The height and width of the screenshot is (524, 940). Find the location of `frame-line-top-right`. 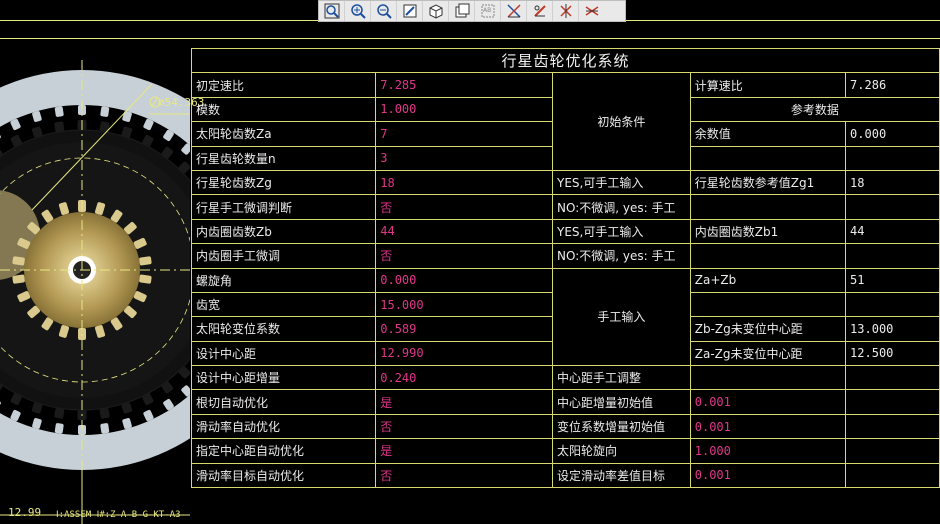

frame-line-top-right is located at coordinates (783, 20).